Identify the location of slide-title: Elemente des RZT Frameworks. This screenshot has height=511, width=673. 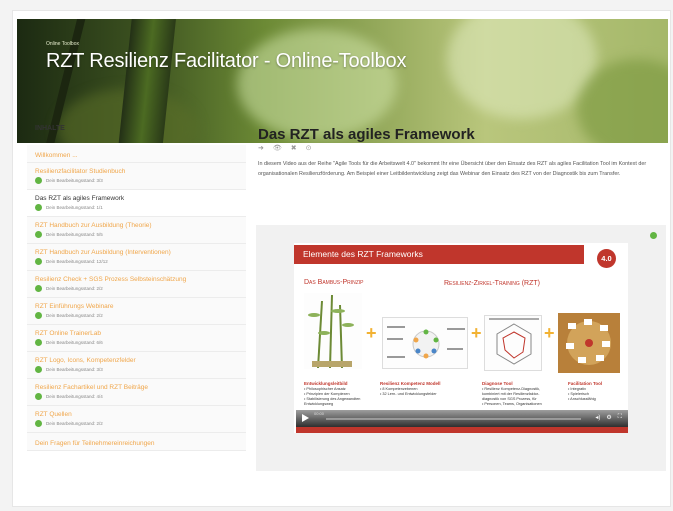
(363, 254).